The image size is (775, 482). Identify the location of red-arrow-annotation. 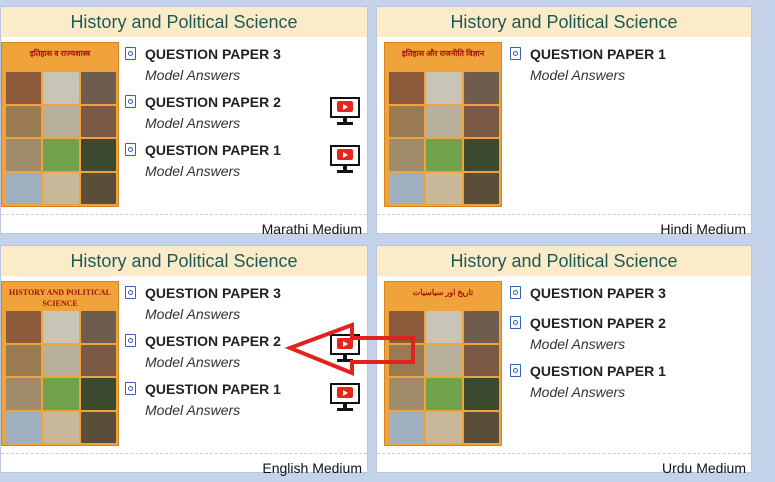
(349, 349).